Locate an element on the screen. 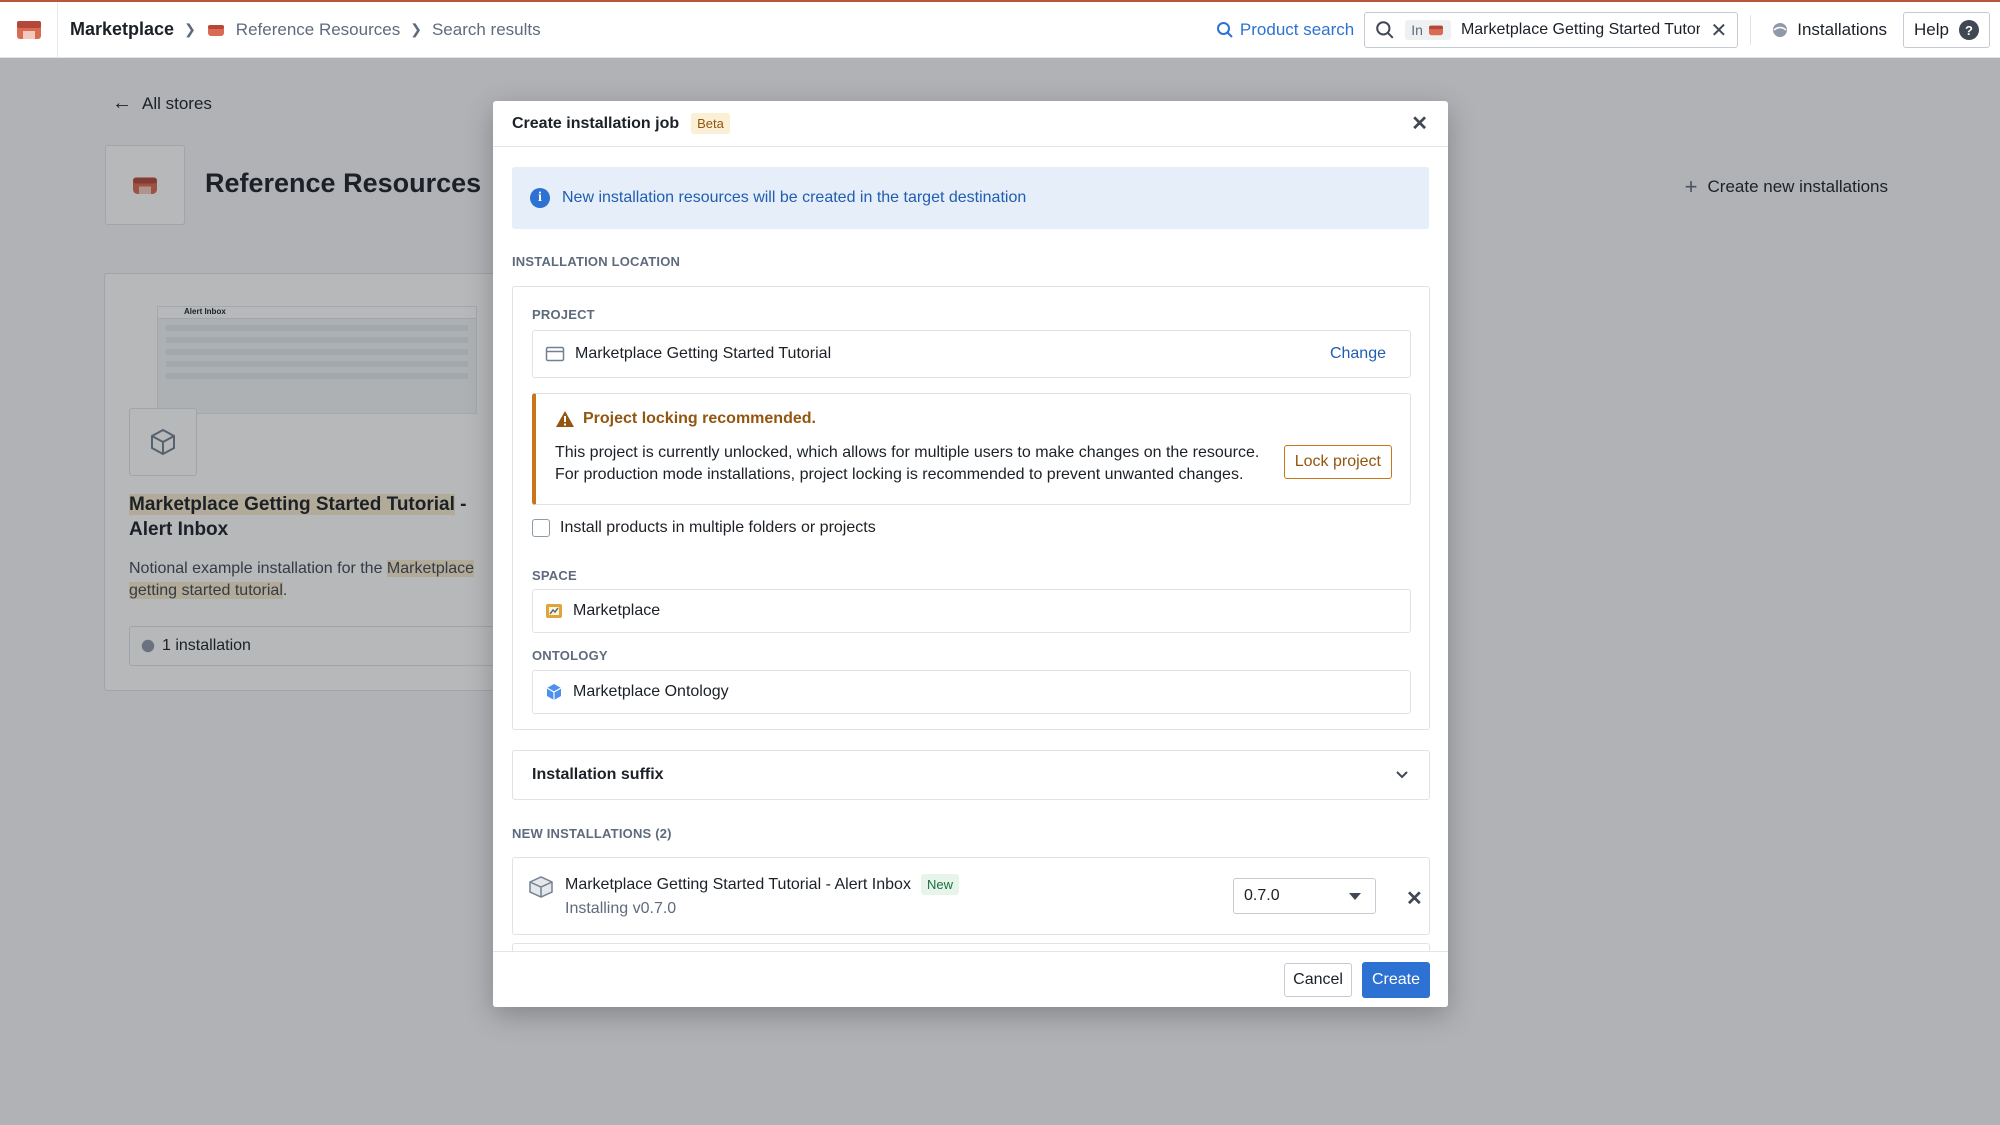 This screenshot has height=1125, width=2000. cancel-button: Cancel is located at coordinates (1318, 979).